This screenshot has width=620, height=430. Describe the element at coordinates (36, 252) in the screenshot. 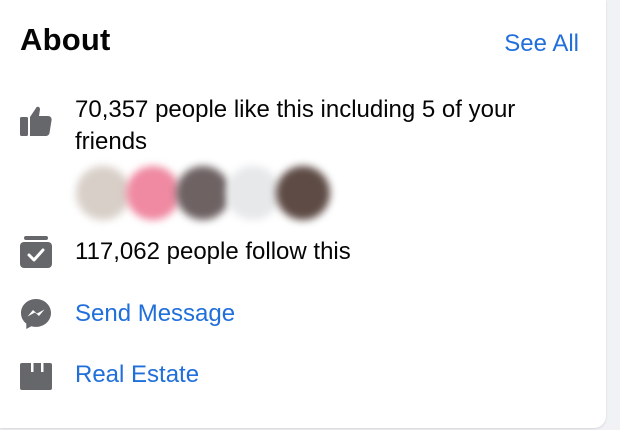

I see `follow-checkmark-icon` at that location.